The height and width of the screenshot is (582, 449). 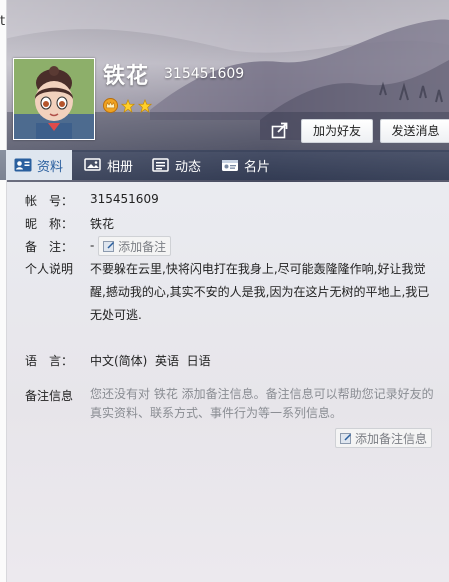 I want to click on add-note-info-button: 添加备注信息, so click(x=384, y=438).